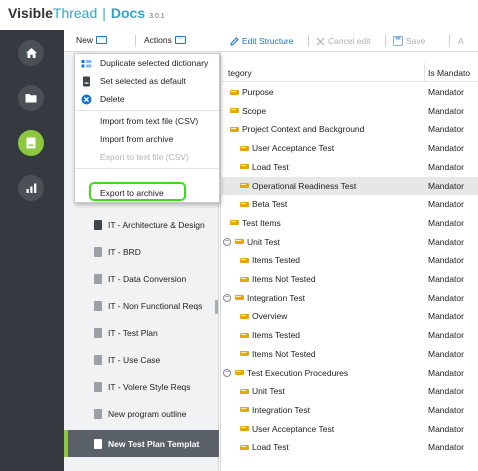 The height and width of the screenshot is (471, 478). What do you see at coordinates (112, 99) in the screenshot?
I see `menu-item-label: Delete` at bounding box center [112, 99].